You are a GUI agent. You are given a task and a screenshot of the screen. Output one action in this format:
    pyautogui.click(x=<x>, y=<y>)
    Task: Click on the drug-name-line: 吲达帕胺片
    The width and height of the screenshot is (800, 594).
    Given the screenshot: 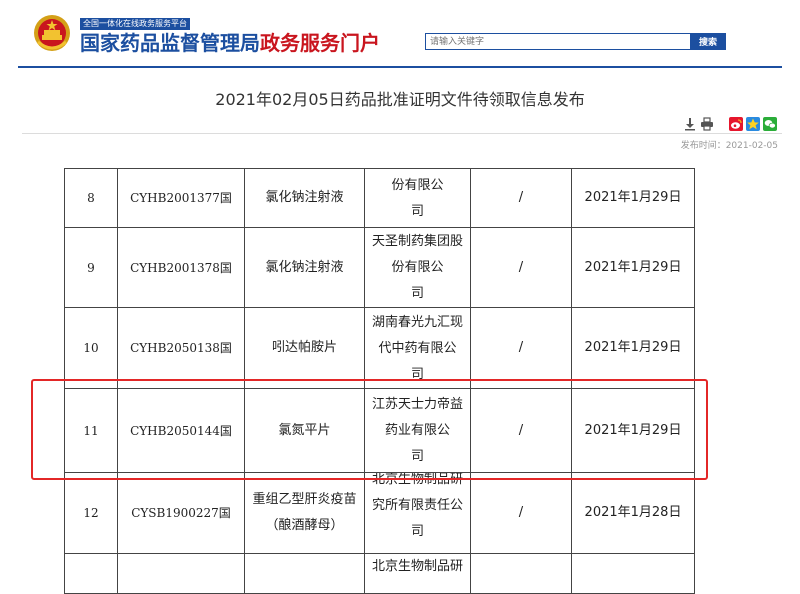 What is the action you would take?
    pyautogui.click(x=304, y=347)
    